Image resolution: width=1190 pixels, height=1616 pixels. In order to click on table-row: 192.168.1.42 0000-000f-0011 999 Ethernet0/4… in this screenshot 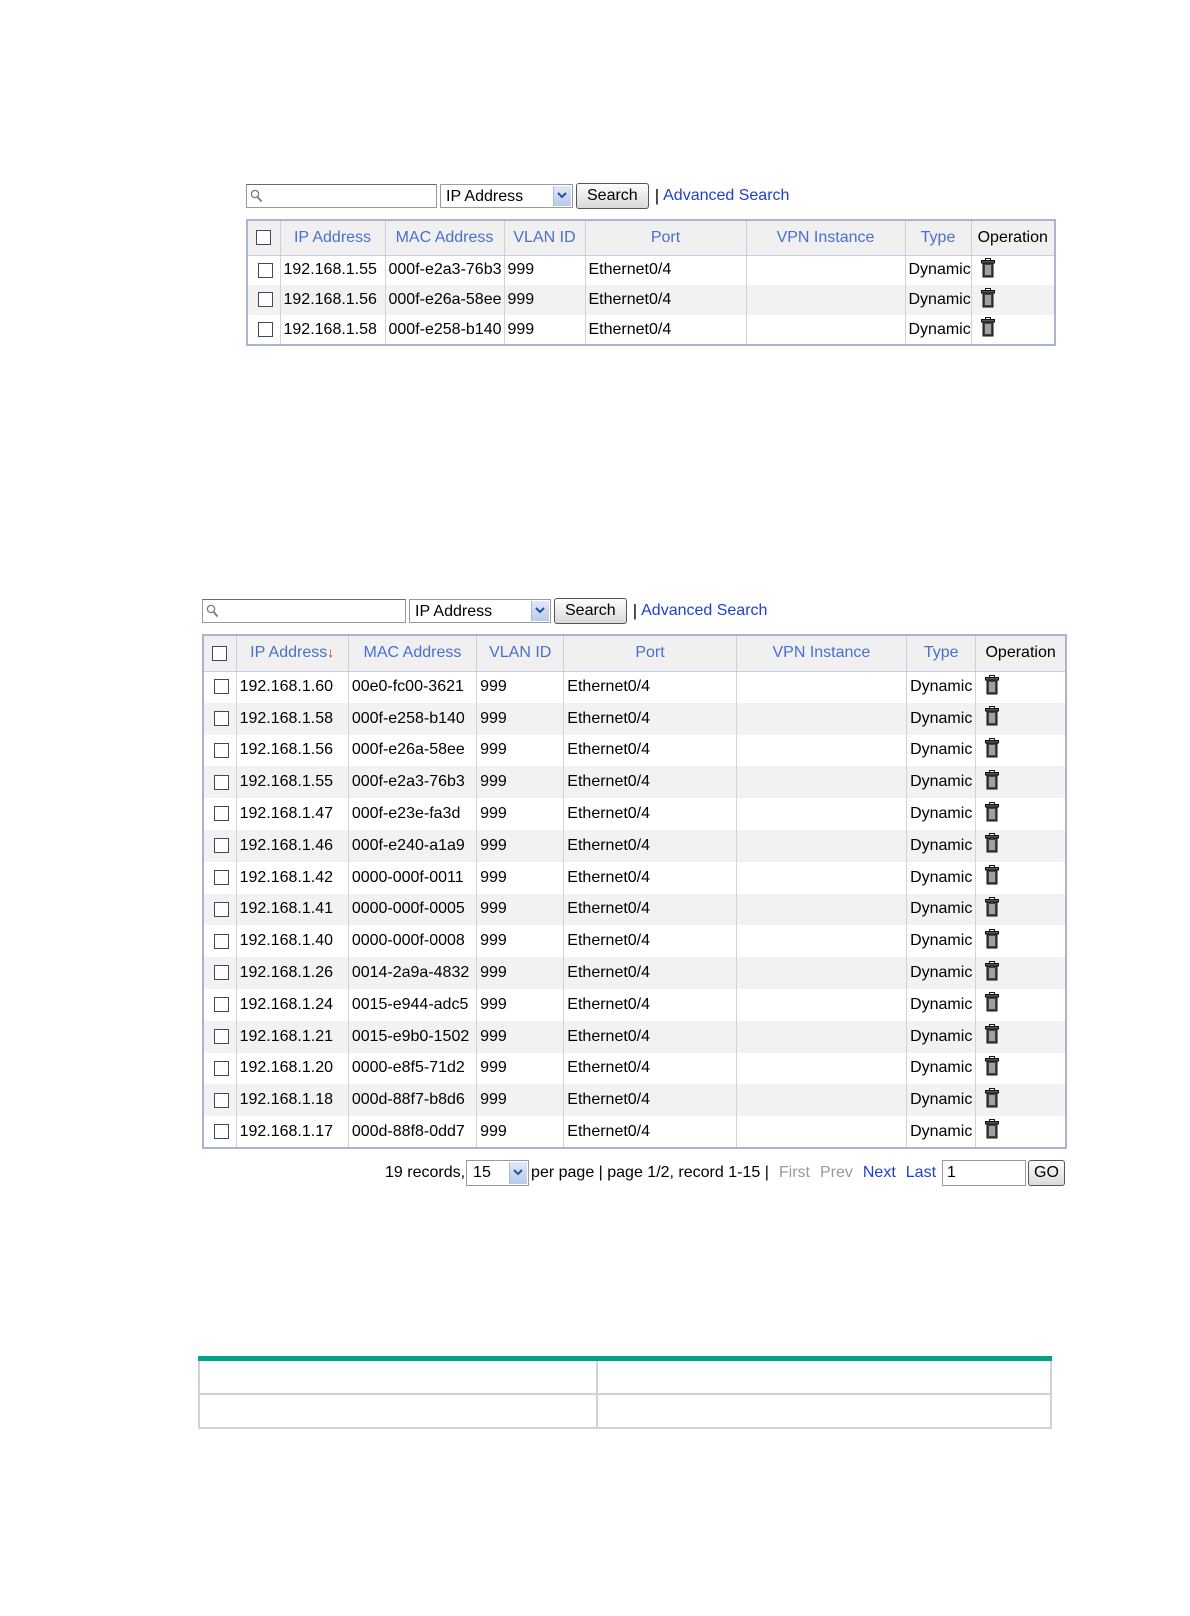, I will do `click(634, 877)`.